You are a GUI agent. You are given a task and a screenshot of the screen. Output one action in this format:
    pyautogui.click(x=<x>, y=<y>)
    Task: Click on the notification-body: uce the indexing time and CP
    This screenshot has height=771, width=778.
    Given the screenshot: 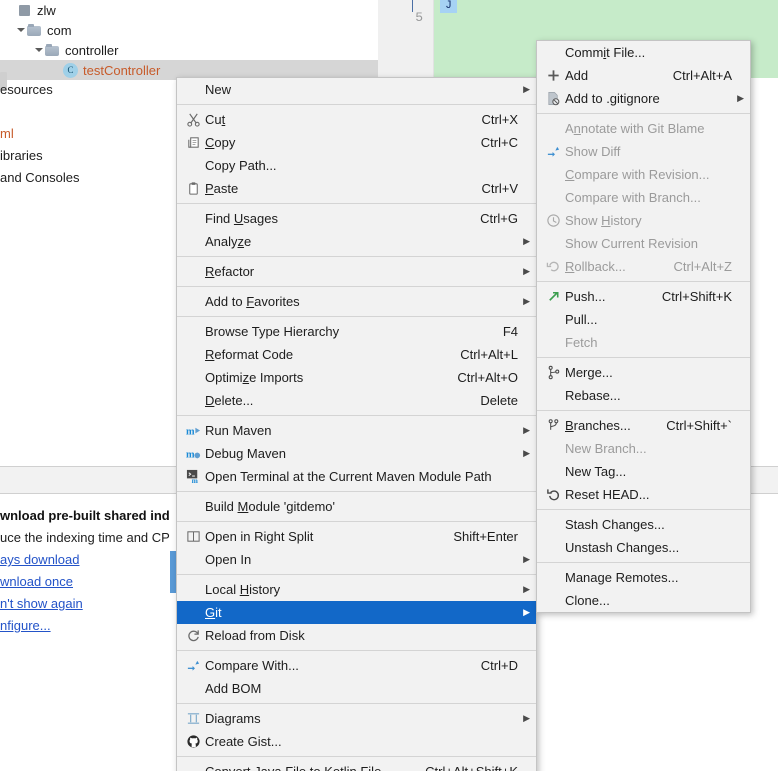 What is the action you would take?
    pyautogui.click(x=85, y=537)
    